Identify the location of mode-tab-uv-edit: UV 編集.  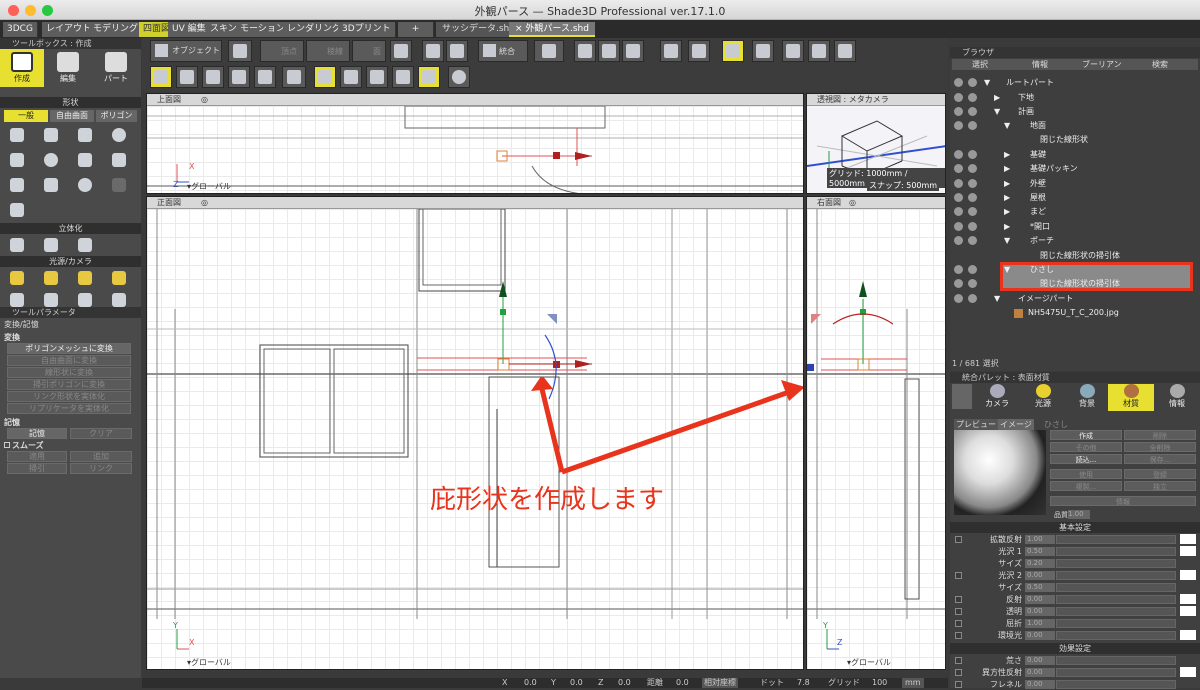
(189, 29).